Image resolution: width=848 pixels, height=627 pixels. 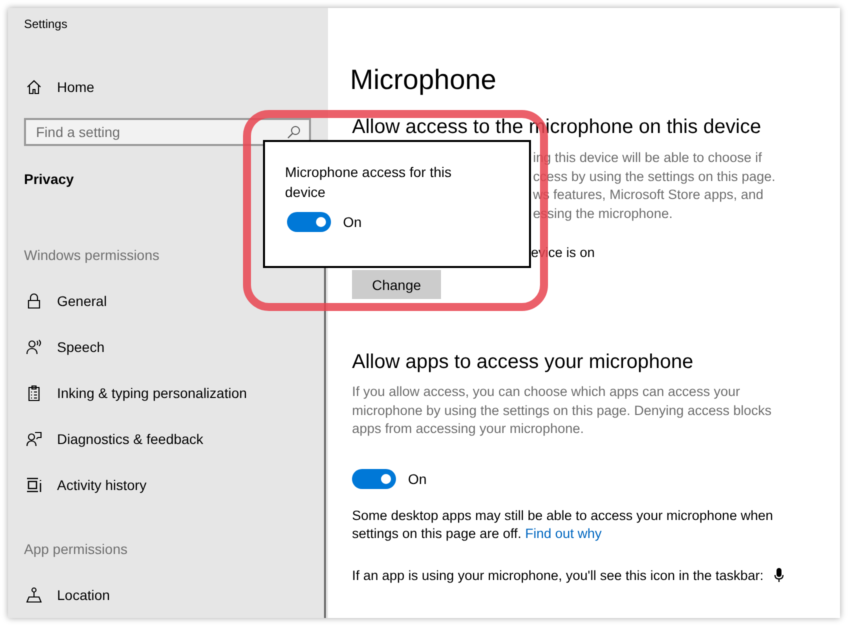 What do you see at coordinates (563, 524) in the screenshot?
I see `note-text: Some desktop apps may still be able to access your microphone when settings on this page are off. Find out why` at bounding box center [563, 524].